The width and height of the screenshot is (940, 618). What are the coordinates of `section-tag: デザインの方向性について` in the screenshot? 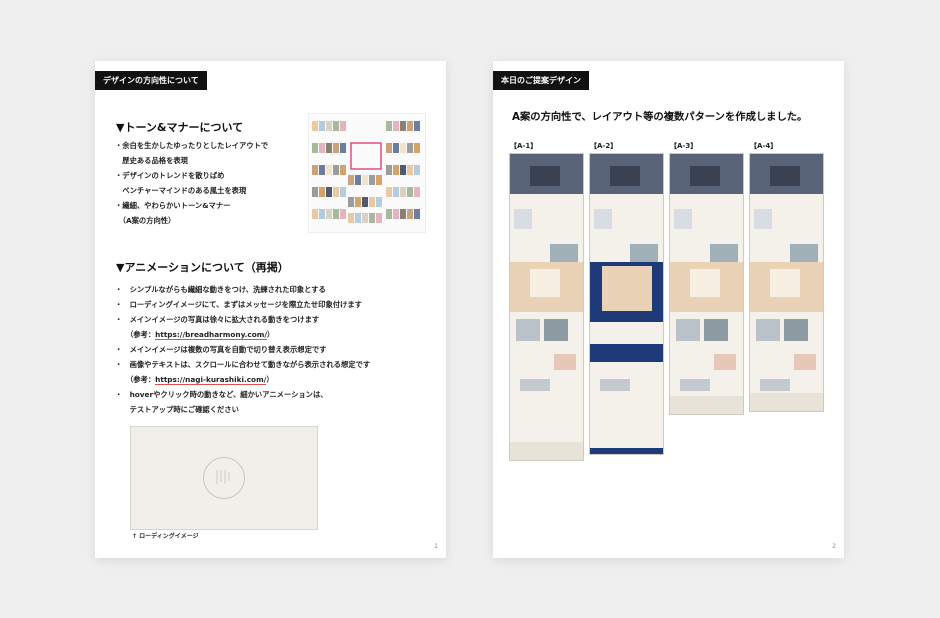 It's located at (151, 80).